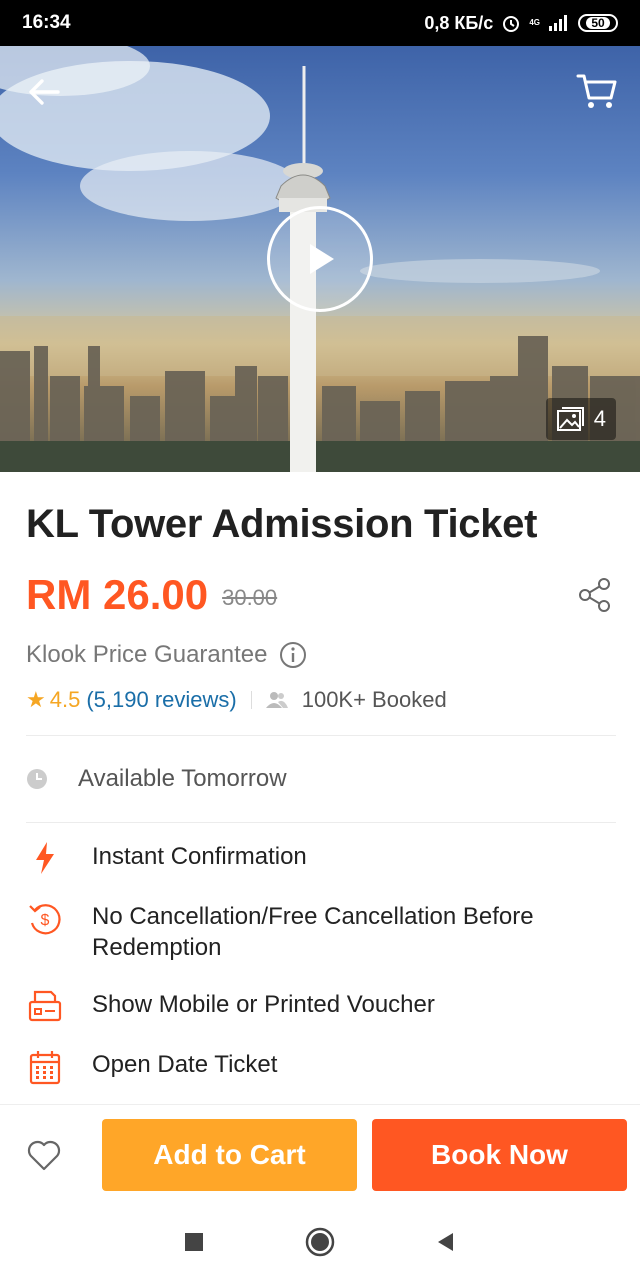 The width and height of the screenshot is (640, 1280). I want to click on back-triangle-icon, so click(446, 1242).